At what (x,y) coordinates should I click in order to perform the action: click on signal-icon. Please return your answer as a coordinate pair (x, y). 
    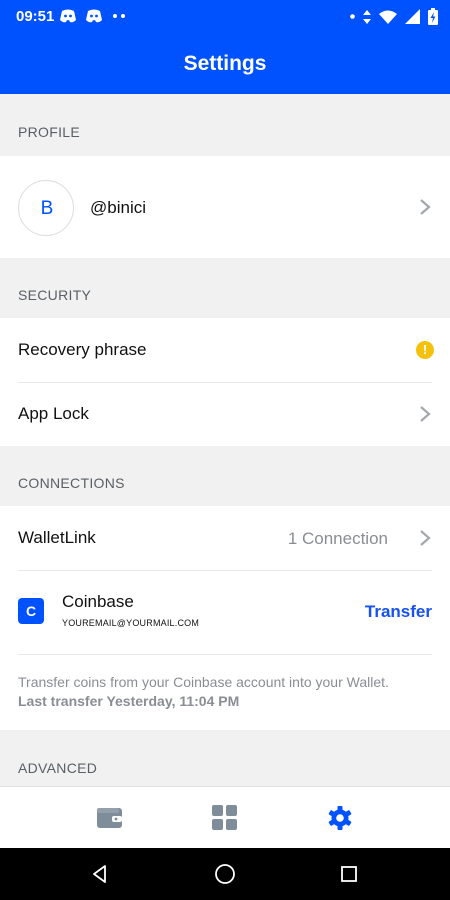
    Looking at the image, I should click on (412, 16).